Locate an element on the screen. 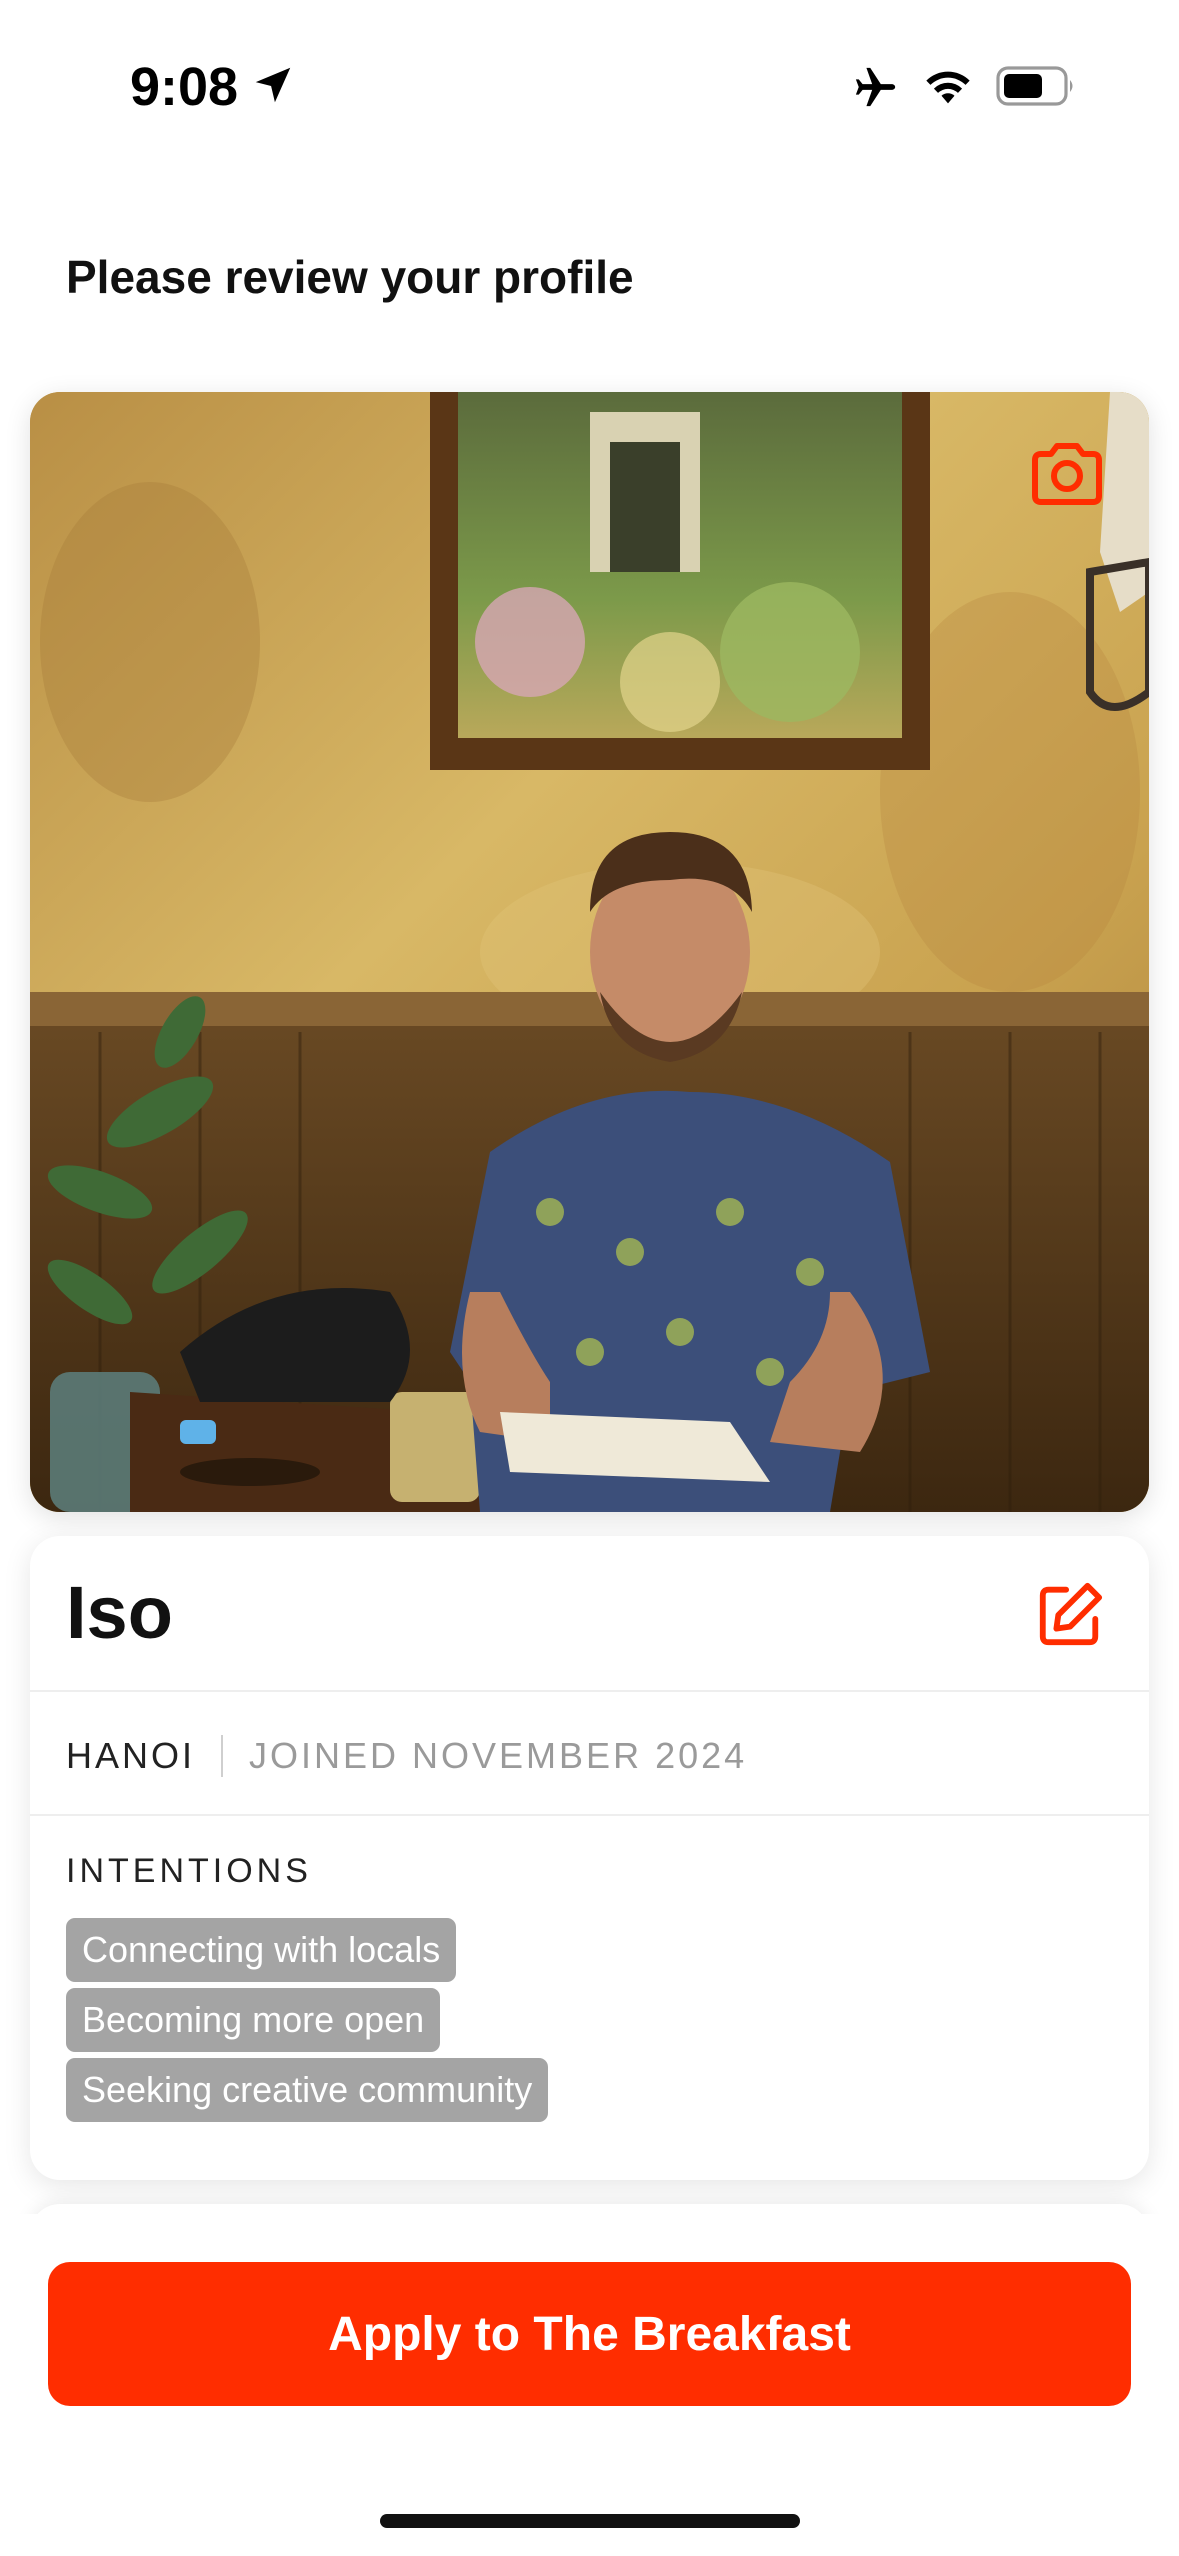 This screenshot has height=2556, width=1179. wifi-icon is located at coordinates (948, 87).